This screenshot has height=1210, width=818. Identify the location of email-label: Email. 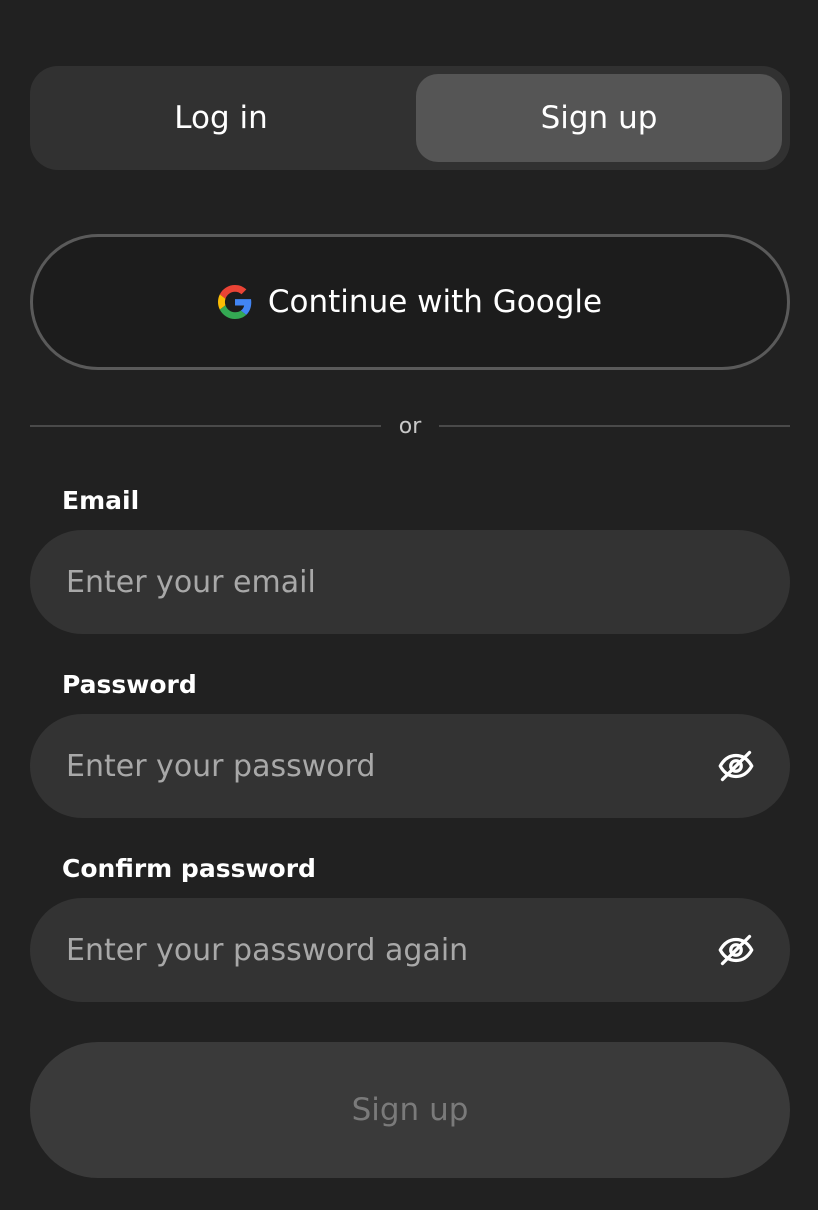
(101, 500).